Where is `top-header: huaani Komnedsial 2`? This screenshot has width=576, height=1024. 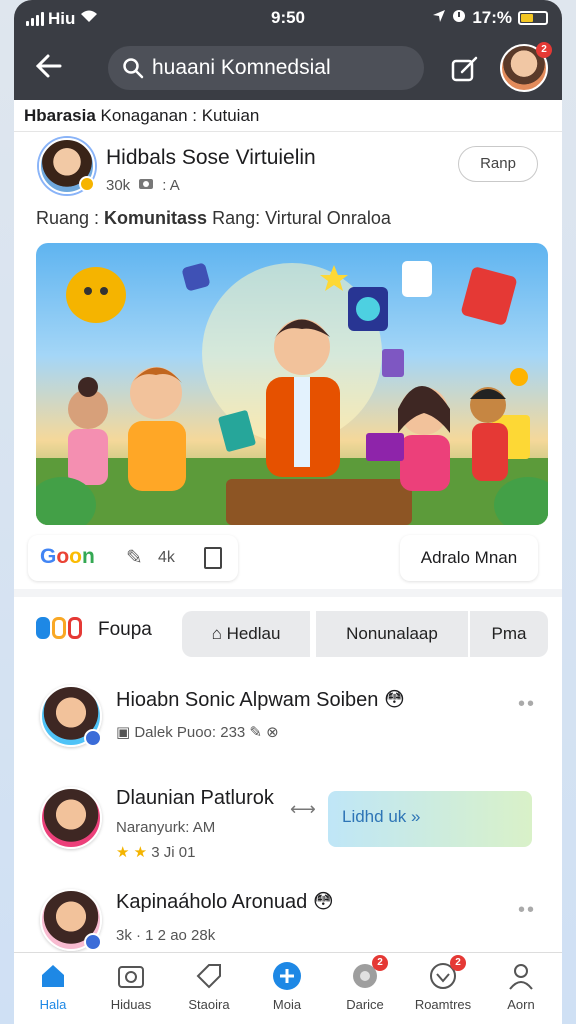 top-header: huaani Komnedsial 2 is located at coordinates (288, 68).